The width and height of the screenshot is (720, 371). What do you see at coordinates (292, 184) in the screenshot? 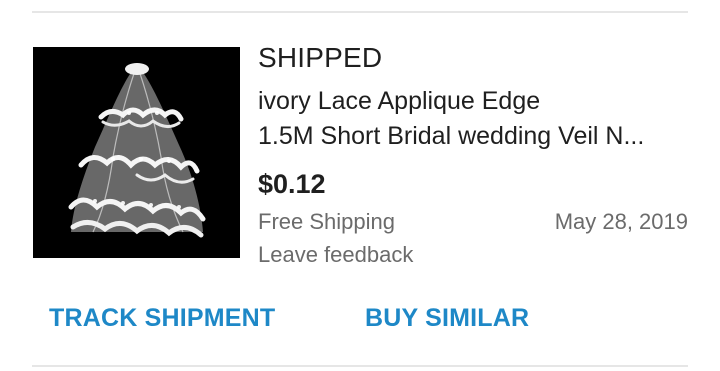
I see `price: $0.12` at bounding box center [292, 184].